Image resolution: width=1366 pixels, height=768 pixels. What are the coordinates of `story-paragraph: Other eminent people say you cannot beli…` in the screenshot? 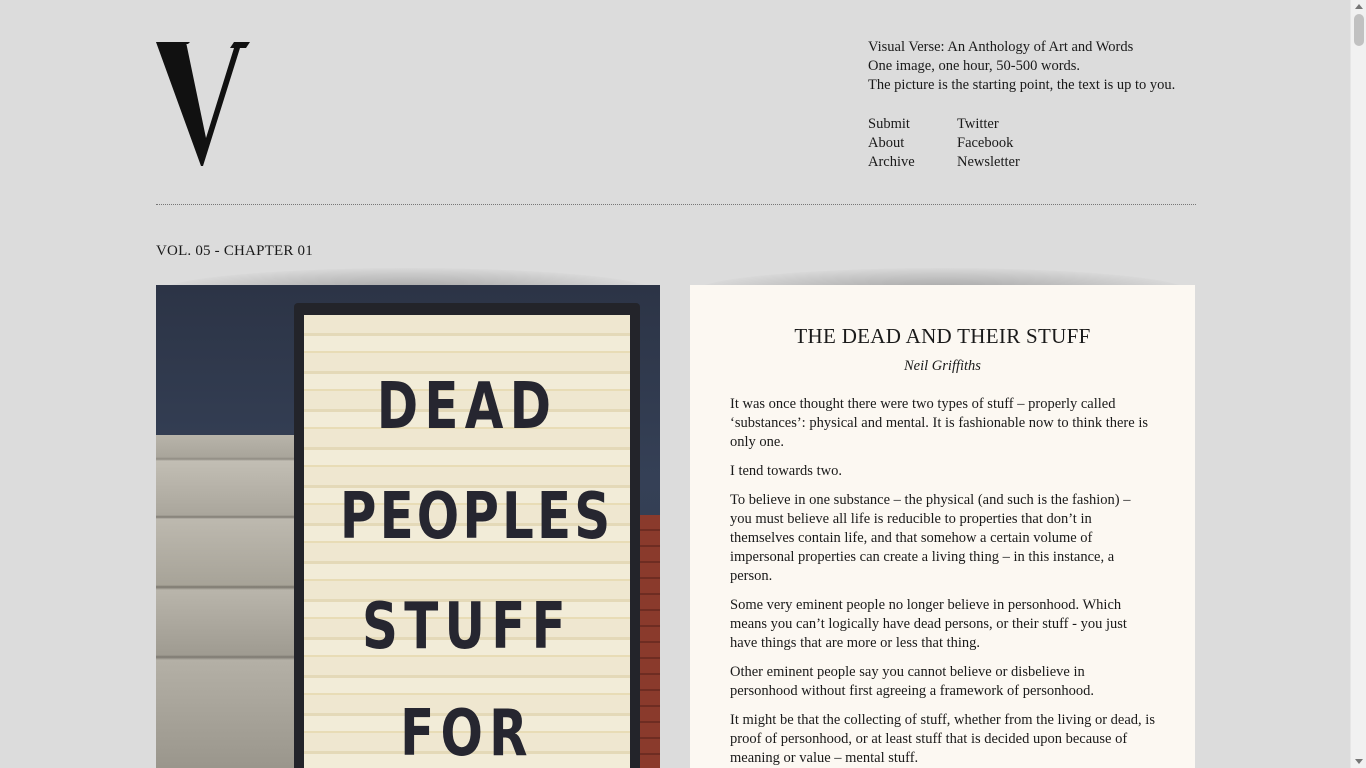 It's located at (912, 681).